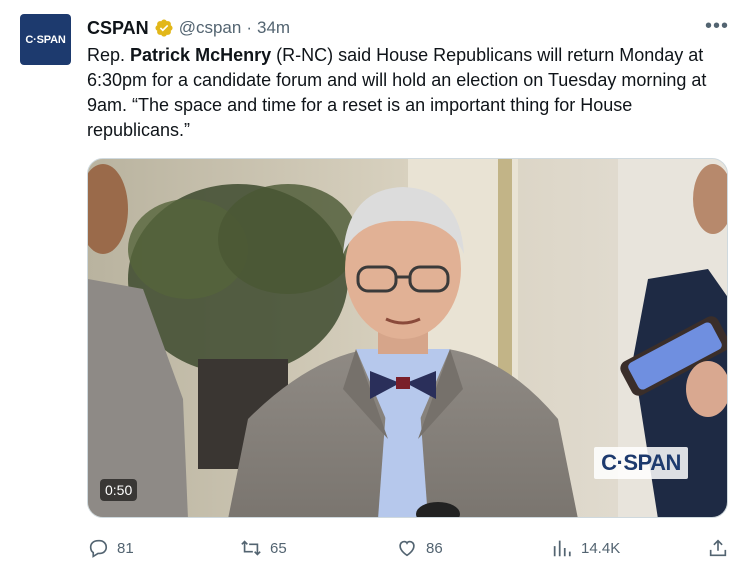  Describe the element at coordinates (201, 55) in the screenshot. I see `mentioned-person: Patrick McHenry` at that location.